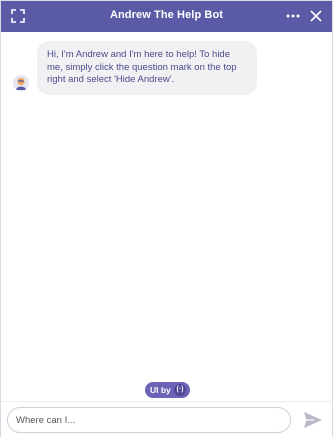  Describe the element at coordinates (21, 83) in the screenshot. I see `bot-avatar-icon` at that location.